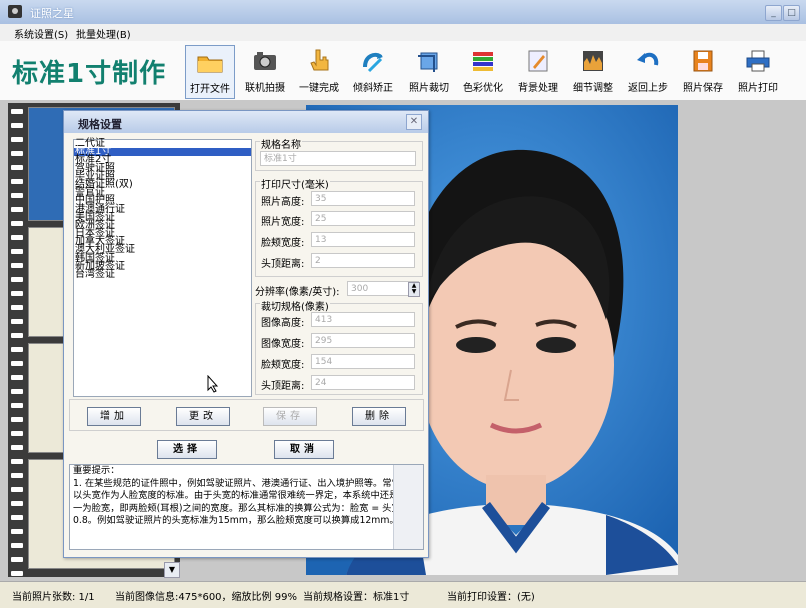 This screenshot has width=806, height=608. Describe the element at coordinates (791, 13) in the screenshot. I see `maximize-button: □` at that location.